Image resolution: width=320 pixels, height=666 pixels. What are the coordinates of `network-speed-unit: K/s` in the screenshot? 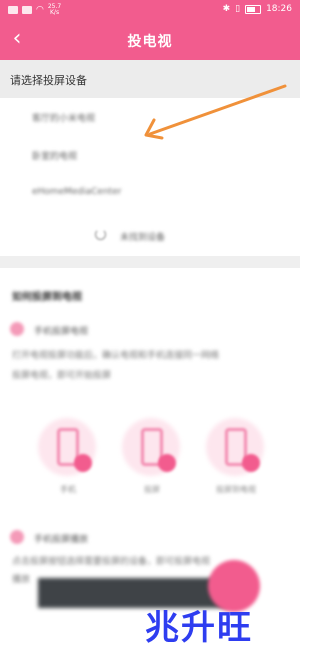 It's located at (54, 12).